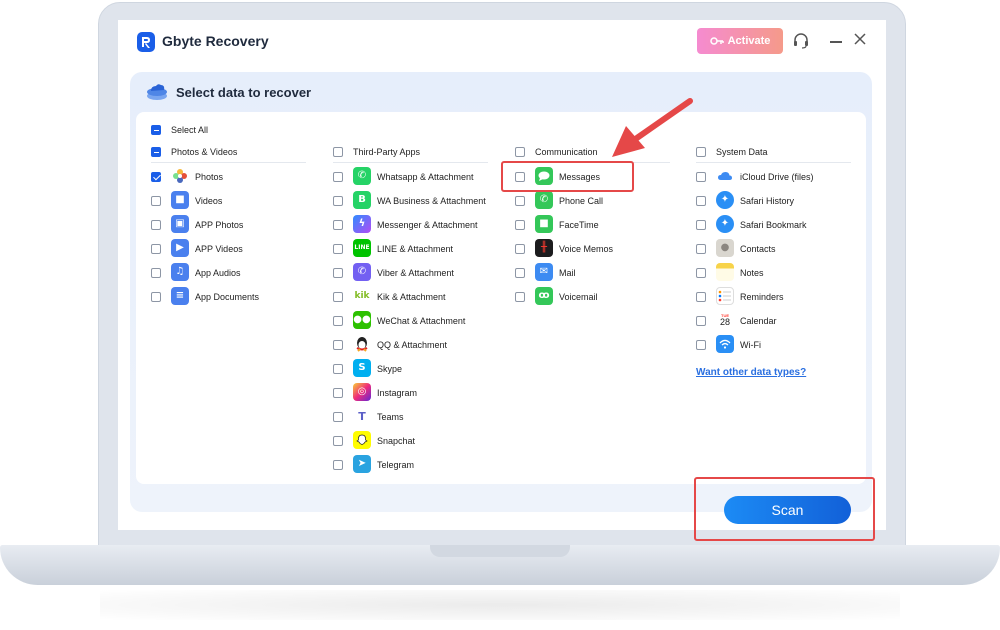 This screenshot has width=1000, height=630. Describe the element at coordinates (338, 152) in the screenshot. I see `third-party-checkbox` at that location.